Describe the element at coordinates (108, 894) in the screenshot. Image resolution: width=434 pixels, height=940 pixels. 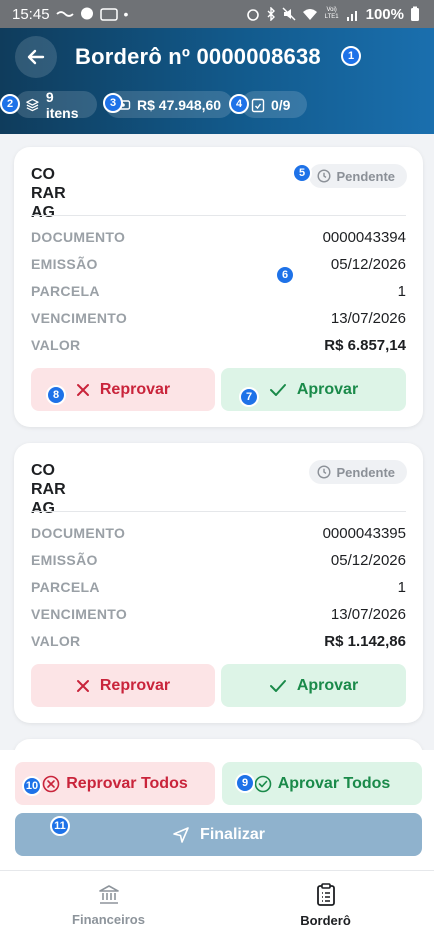
I see `bank-icon` at that location.